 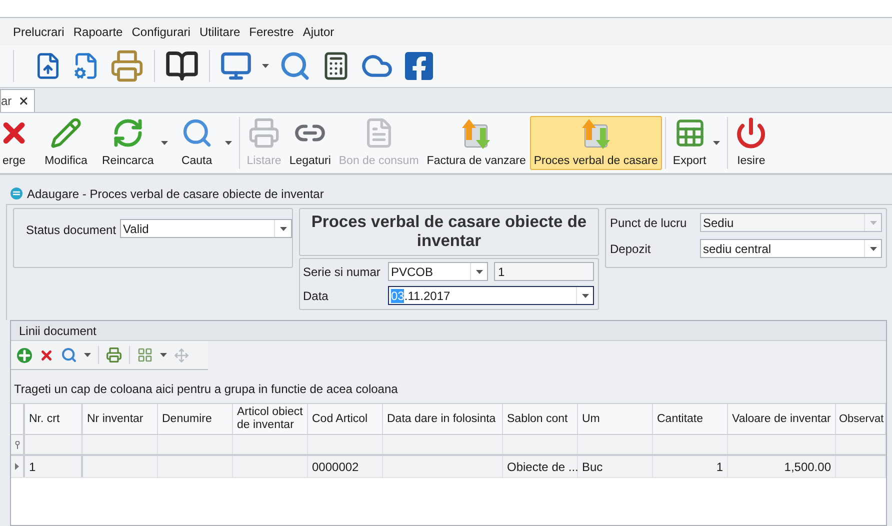 What do you see at coordinates (219, 31) in the screenshot?
I see `menu-item: Utilitare` at bounding box center [219, 31].